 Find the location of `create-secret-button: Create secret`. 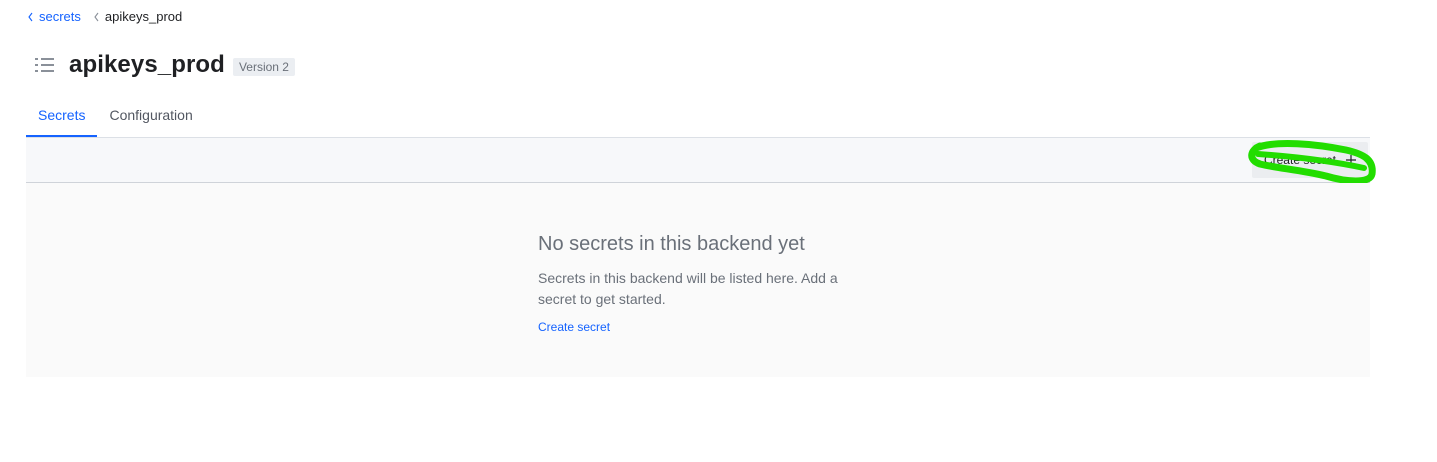

create-secret-button: Create secret is located at coordinates (1309, 160).